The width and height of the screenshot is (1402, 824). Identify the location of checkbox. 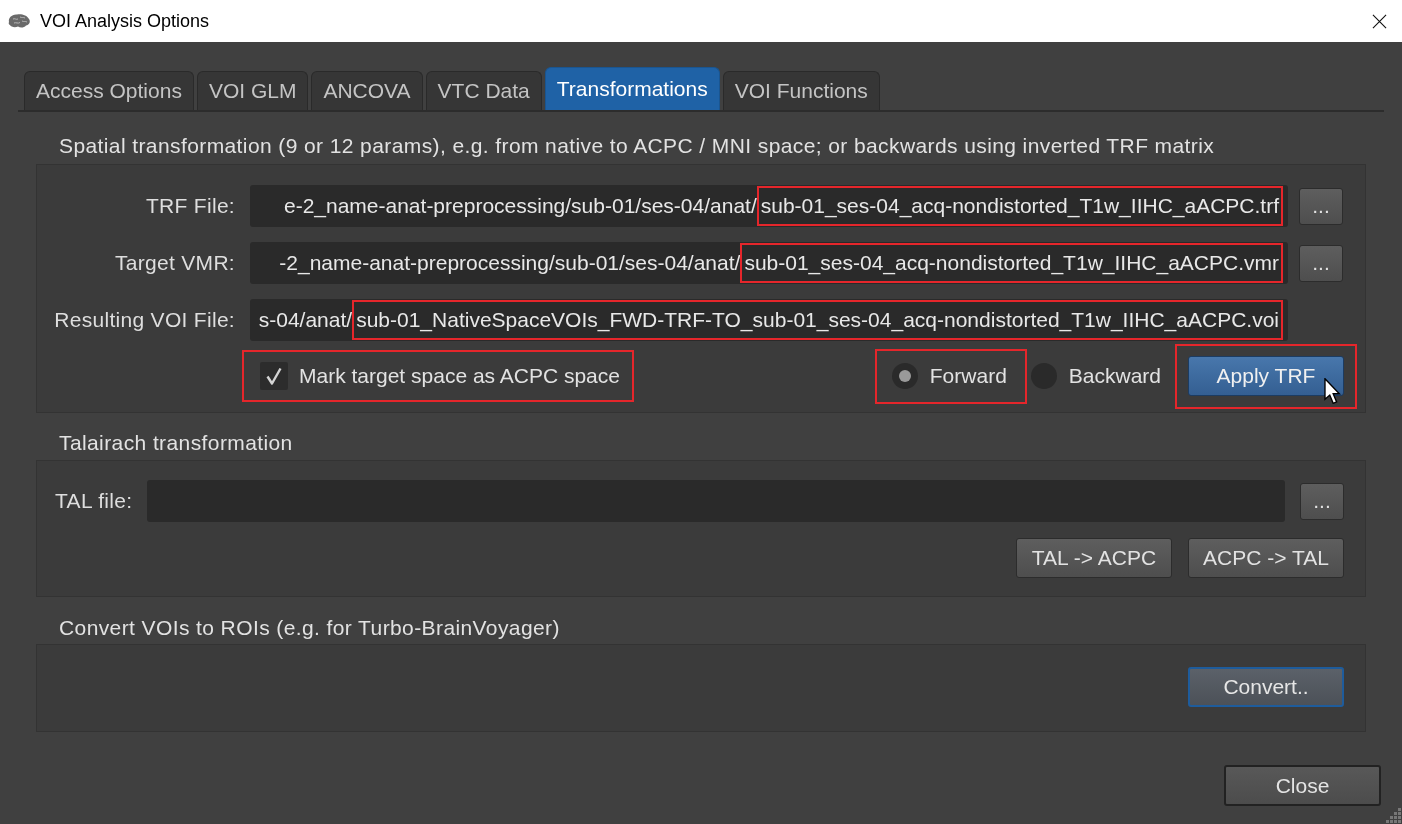
(274, 376).